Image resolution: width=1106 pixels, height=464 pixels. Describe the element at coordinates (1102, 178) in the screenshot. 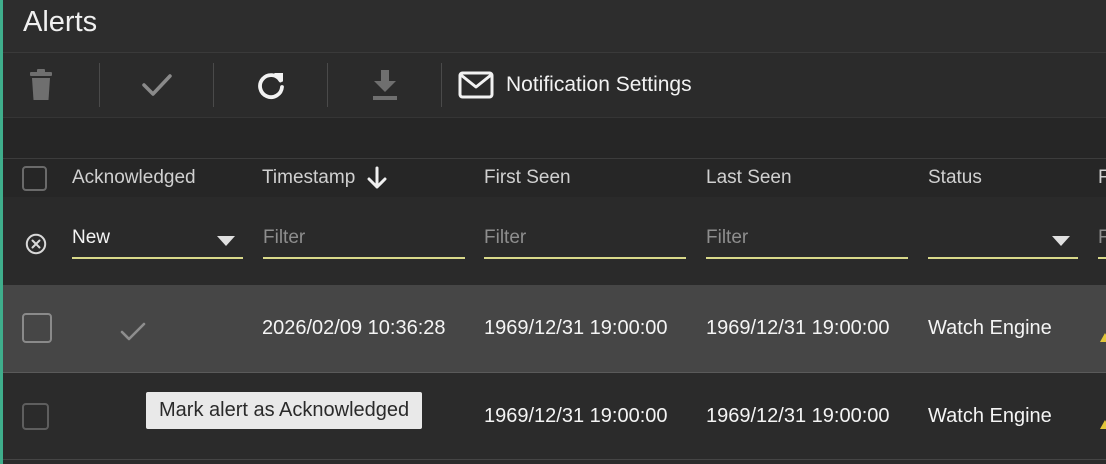

I see `column-header-truncated: F` at that location.